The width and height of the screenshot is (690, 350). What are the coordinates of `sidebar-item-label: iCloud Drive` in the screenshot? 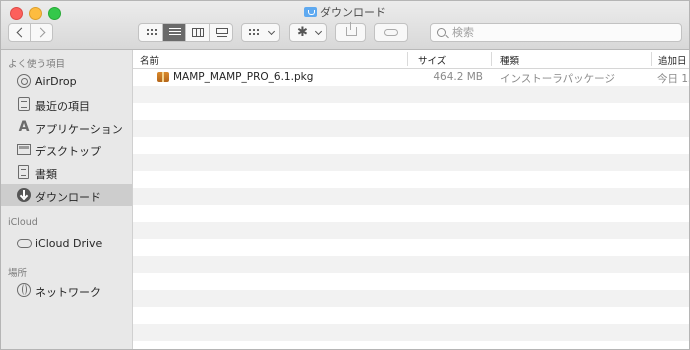 It's located at (69, 243).